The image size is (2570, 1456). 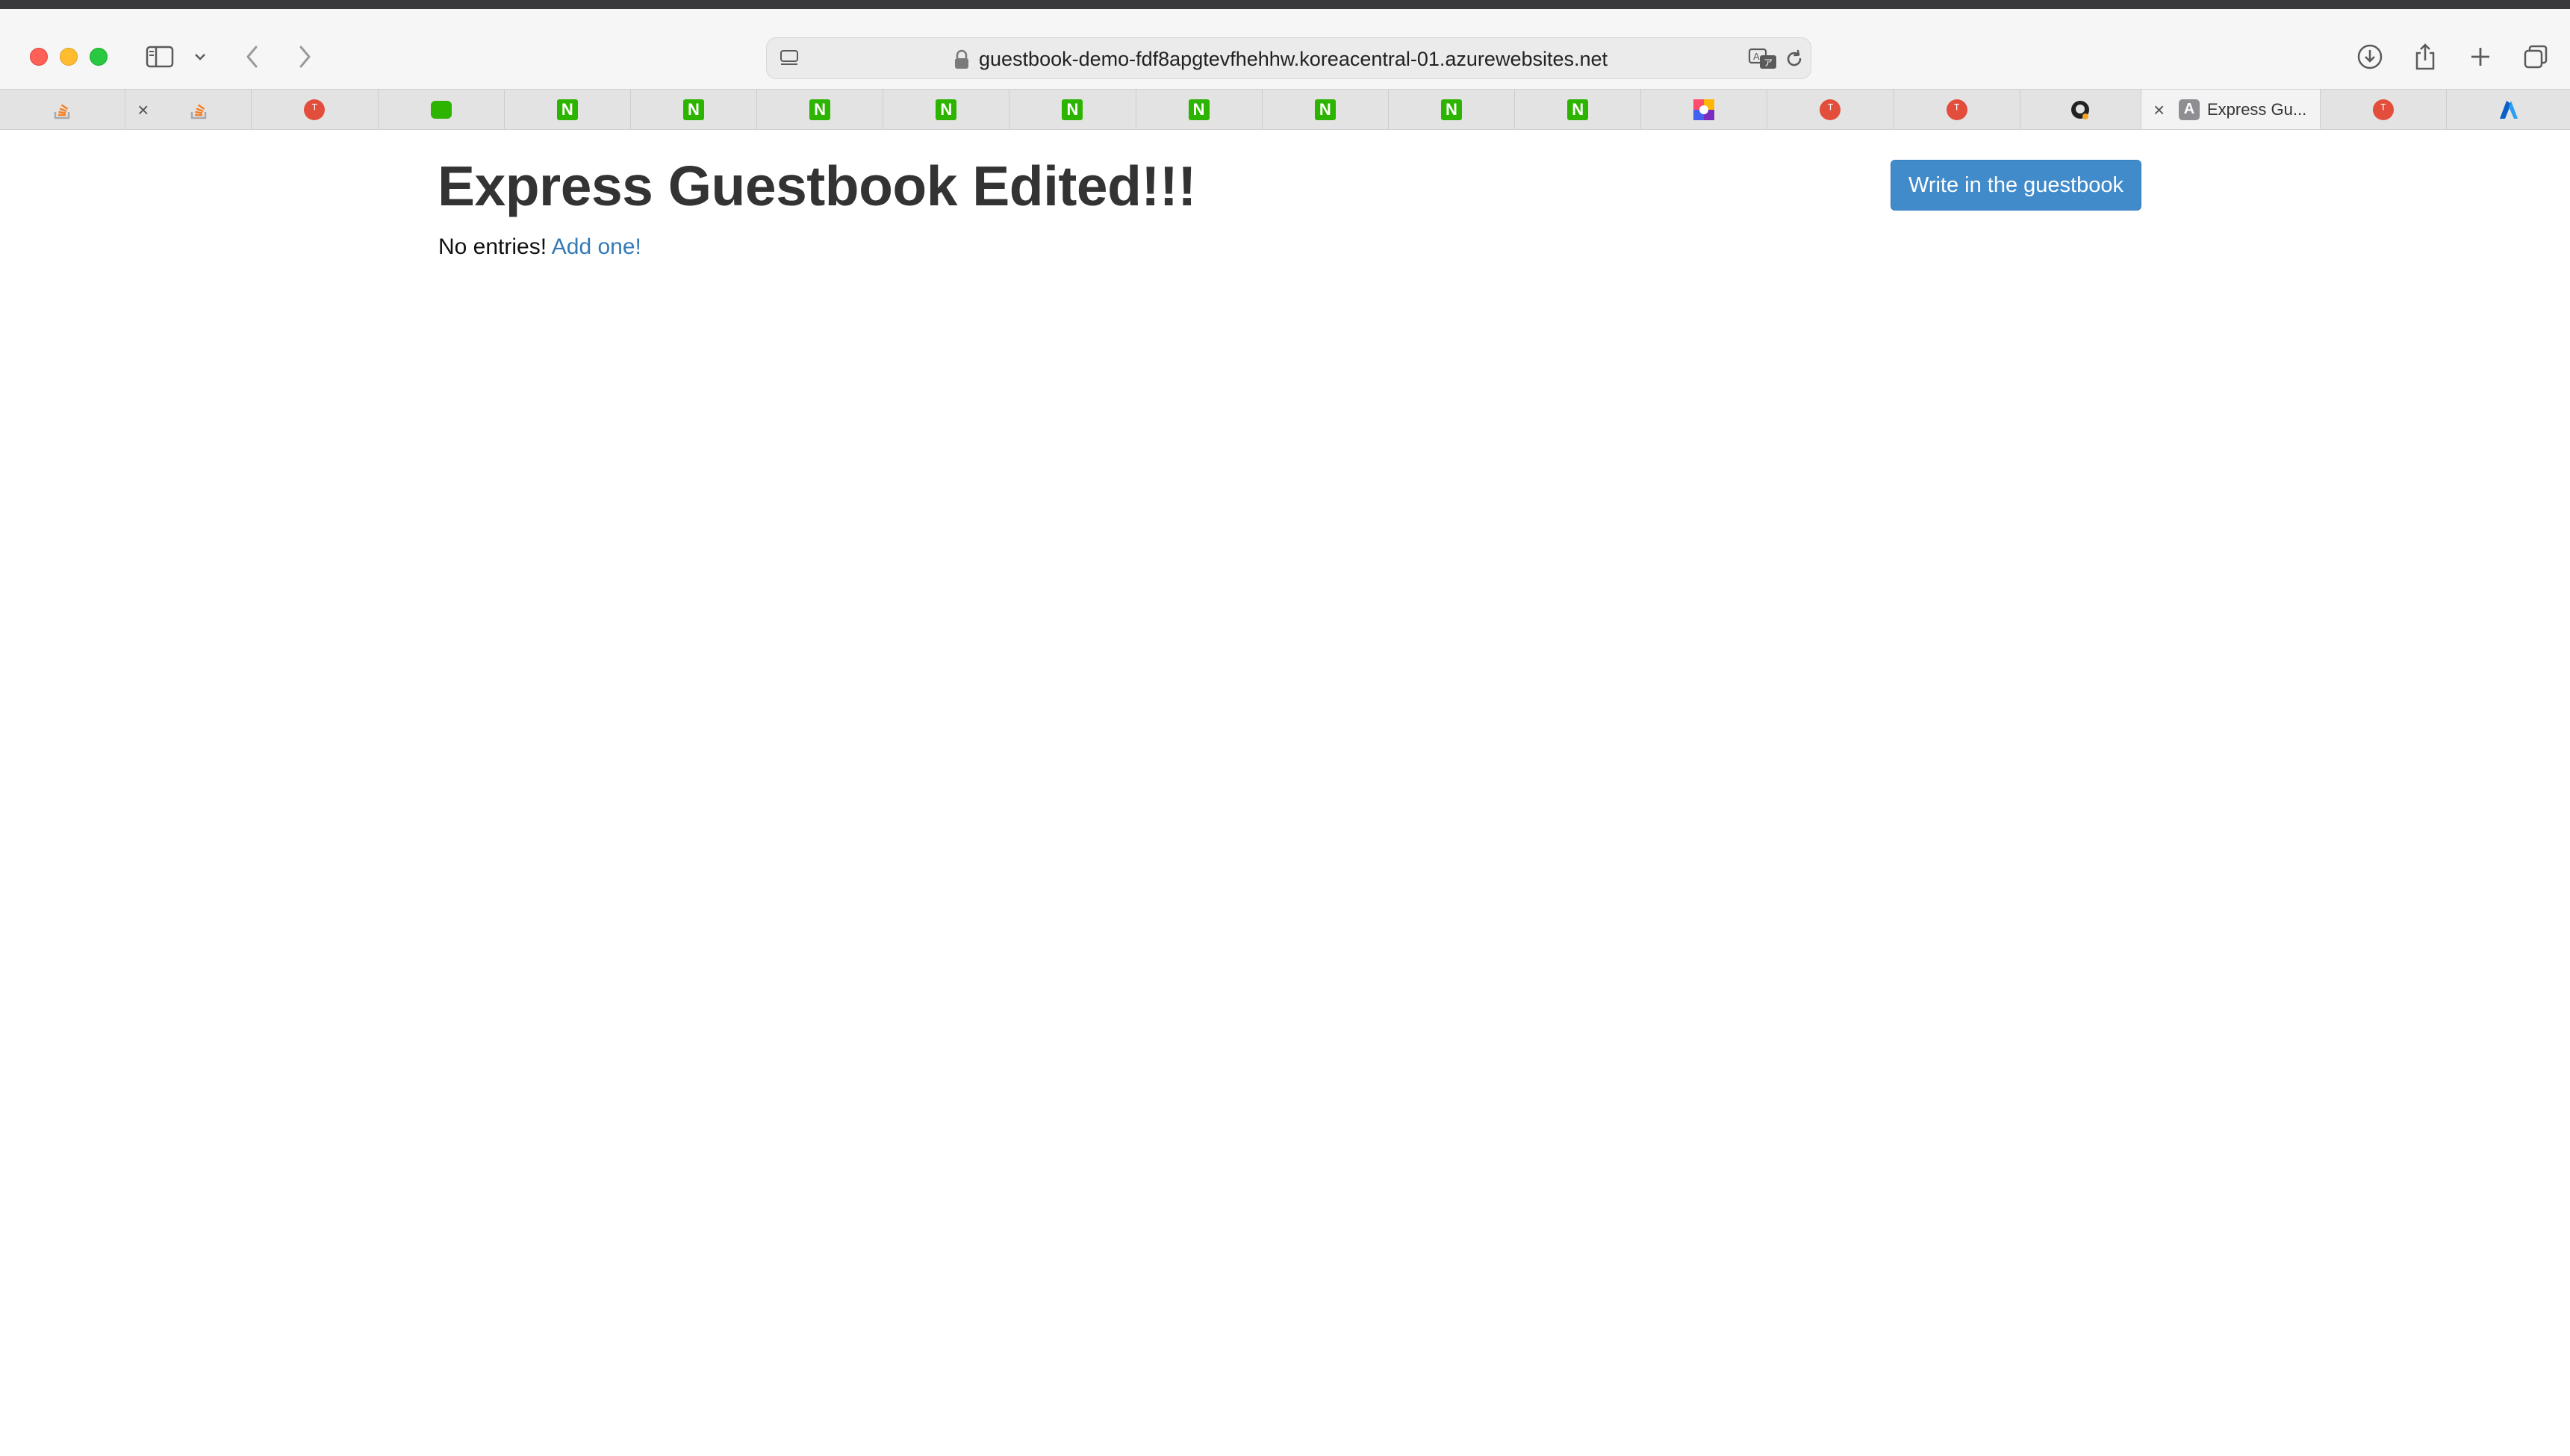 I want to click on page-title: Express Guestbook Edited!!!, so click(x=817, y=186).